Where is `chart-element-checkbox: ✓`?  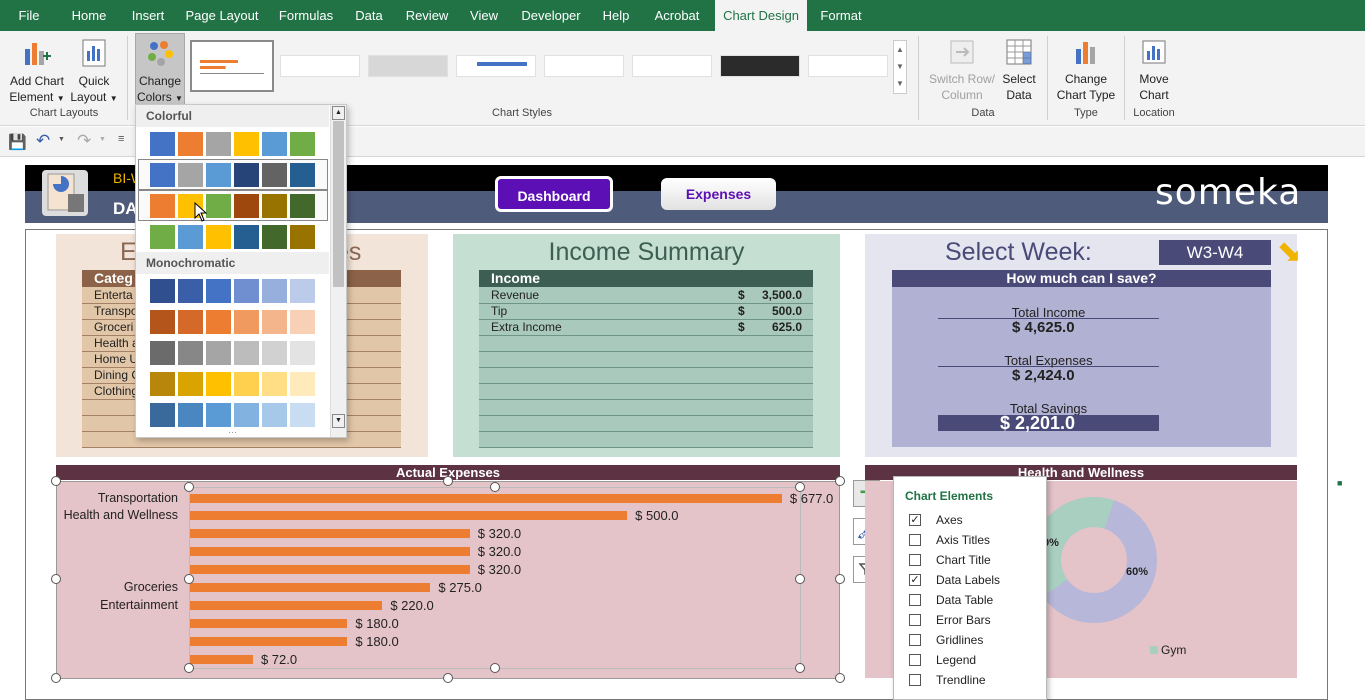
chart-element-checkbox: ✓ is located at coordinates (915, 520).